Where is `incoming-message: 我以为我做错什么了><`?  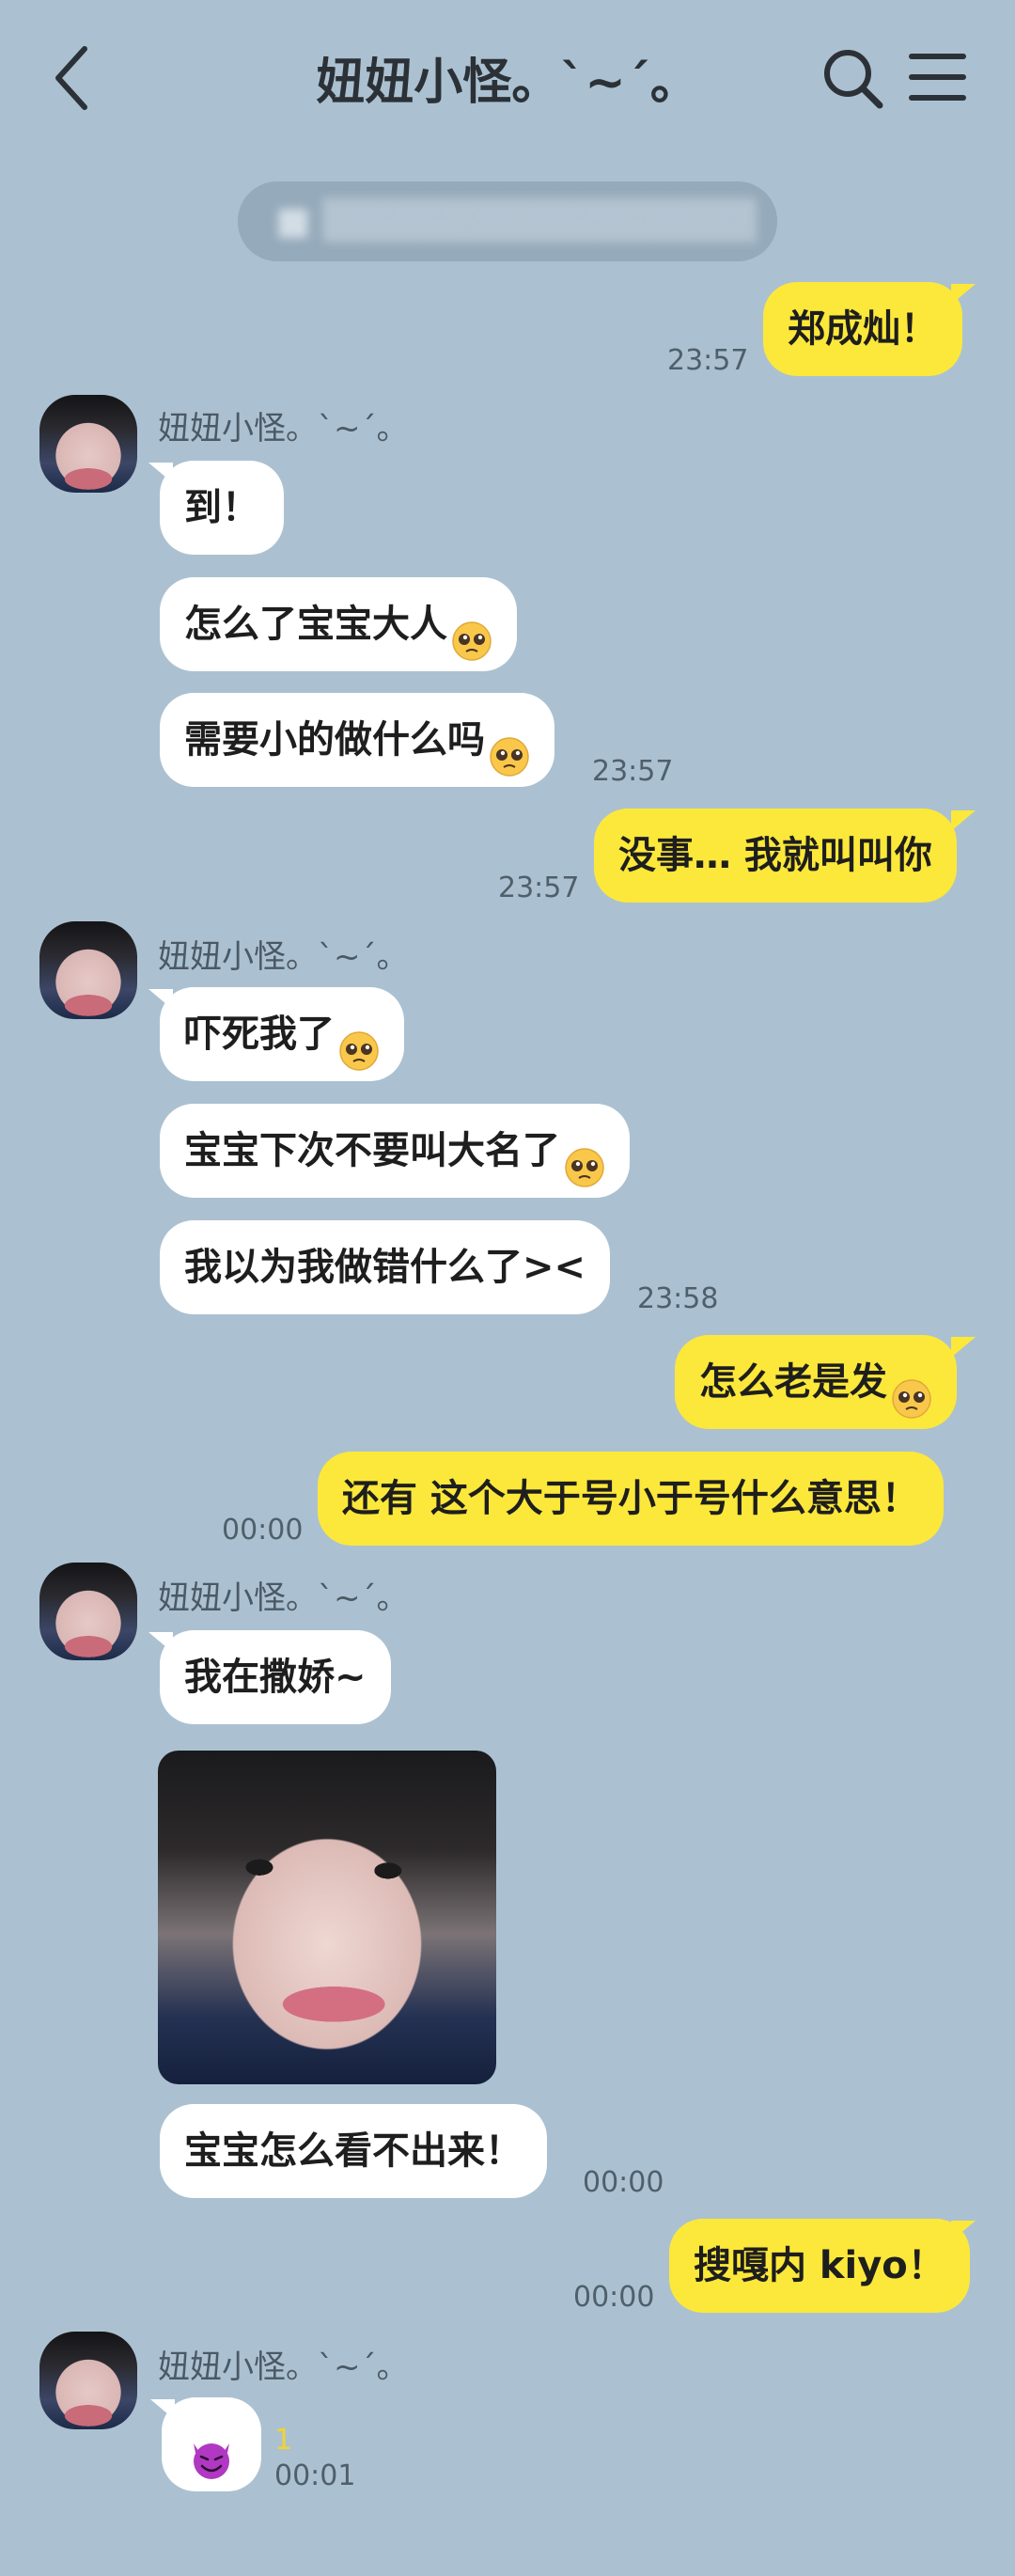 incoming-message: 我以为我做错什么了>< is located at coordinates (385, 1267).